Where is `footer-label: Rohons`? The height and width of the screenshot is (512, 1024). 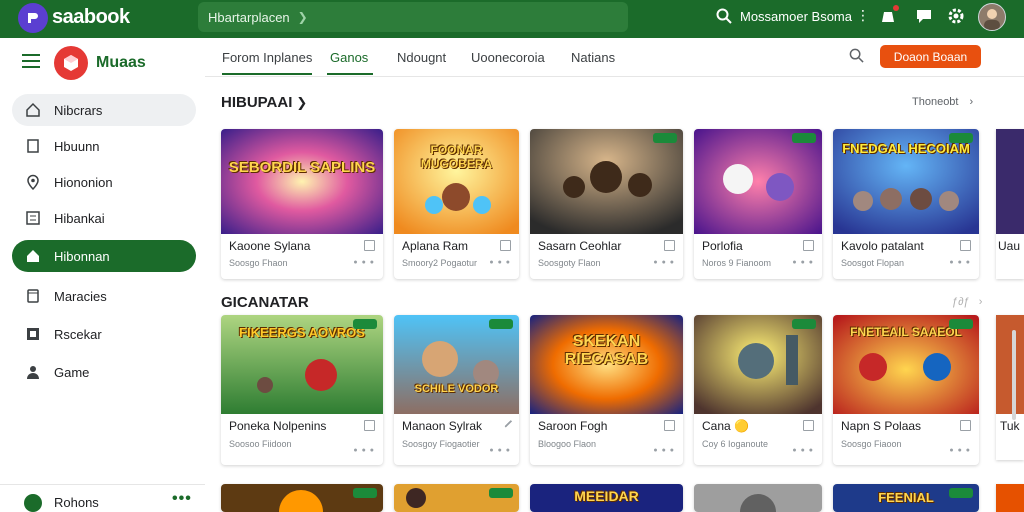
footer-label: Rohons is located at coordinates (76, 502).